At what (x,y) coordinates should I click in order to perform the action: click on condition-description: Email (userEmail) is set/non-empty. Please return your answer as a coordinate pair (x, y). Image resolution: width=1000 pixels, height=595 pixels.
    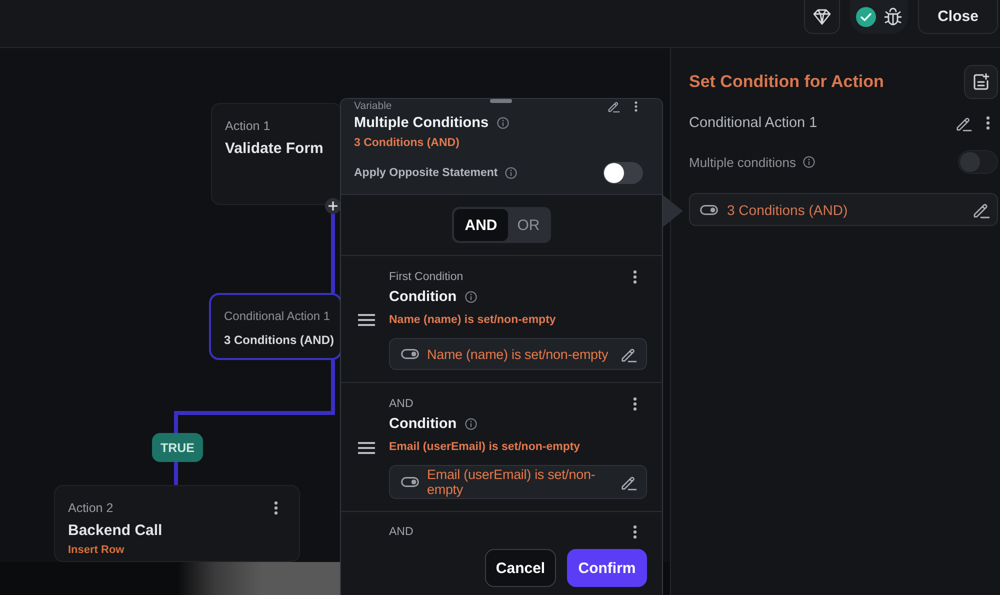
    Looking at the image, I should click on (484, 447).